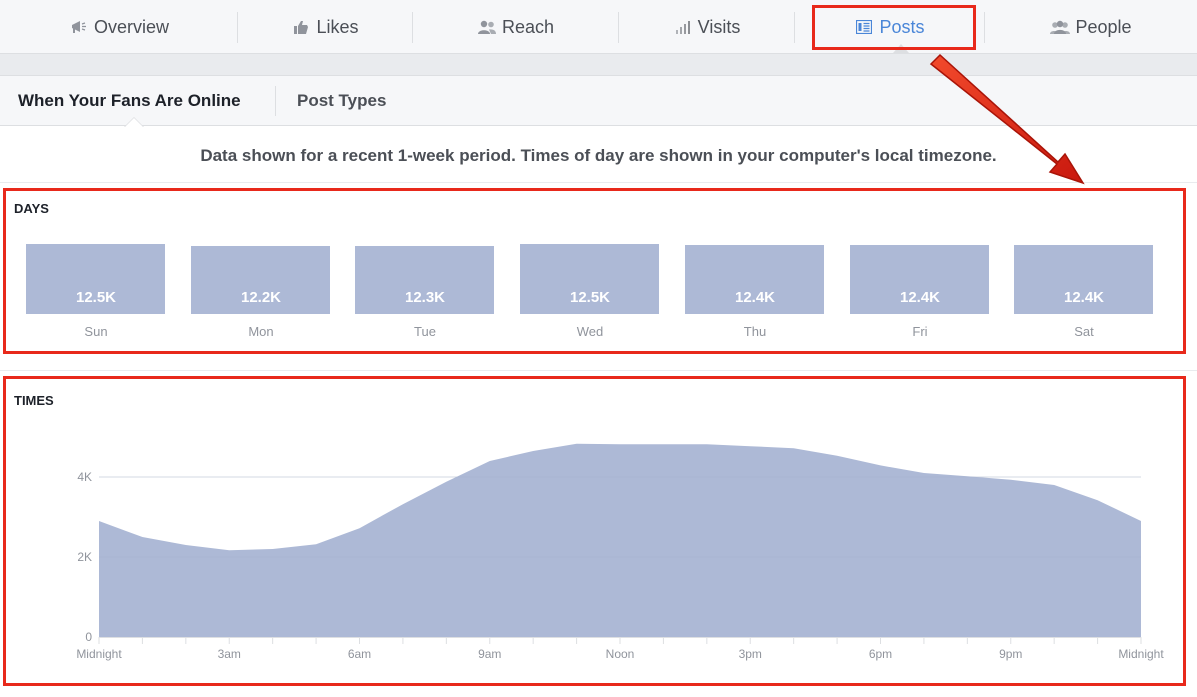 The image size is (1197, 697). I want to click on tab-overview: Overview, so click(118, 27).